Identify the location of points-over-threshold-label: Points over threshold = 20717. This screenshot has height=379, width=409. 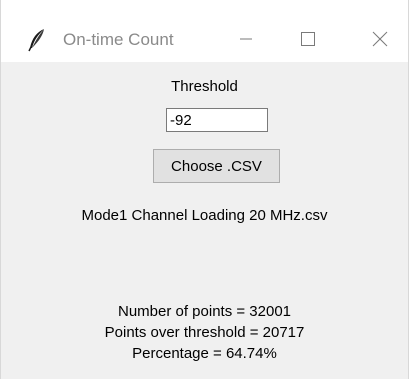
(204, 332).